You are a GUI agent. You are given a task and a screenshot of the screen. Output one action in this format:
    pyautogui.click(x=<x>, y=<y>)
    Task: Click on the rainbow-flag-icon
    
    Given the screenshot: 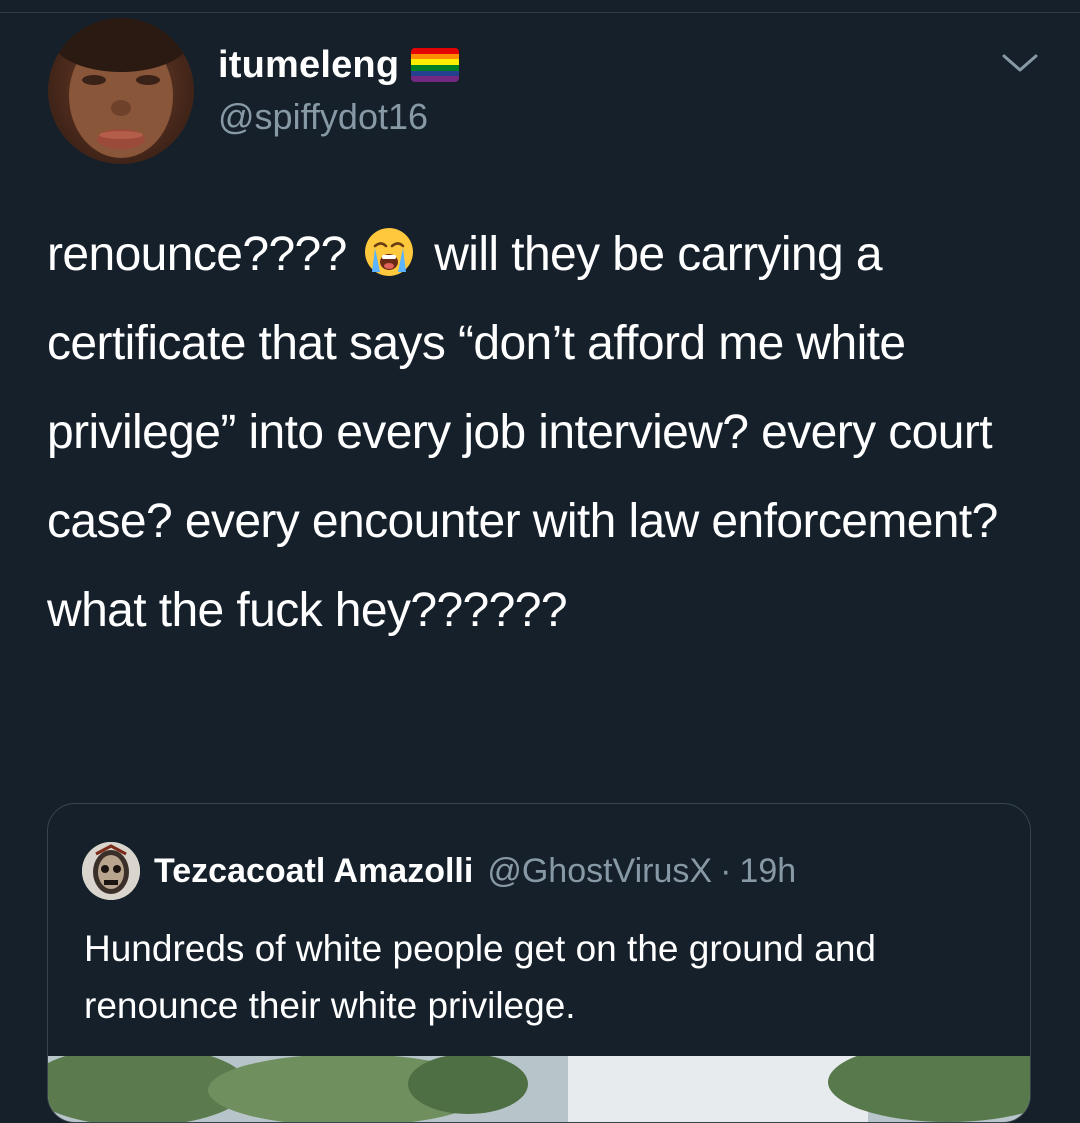 What is the action you would take?
    pyautogui.click(x=435, y=65)
    